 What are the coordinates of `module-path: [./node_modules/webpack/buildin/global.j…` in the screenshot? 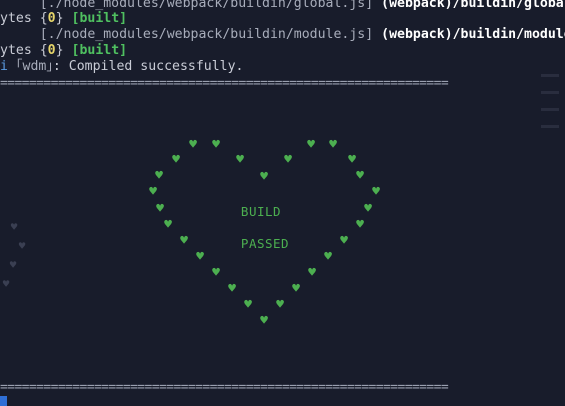 It's located at (206, 5).